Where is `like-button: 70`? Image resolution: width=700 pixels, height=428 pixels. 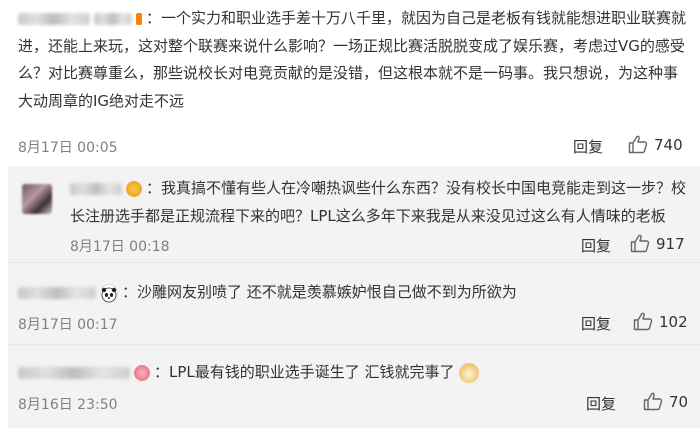
like-button: 70 is located at coordinates (665, 401).